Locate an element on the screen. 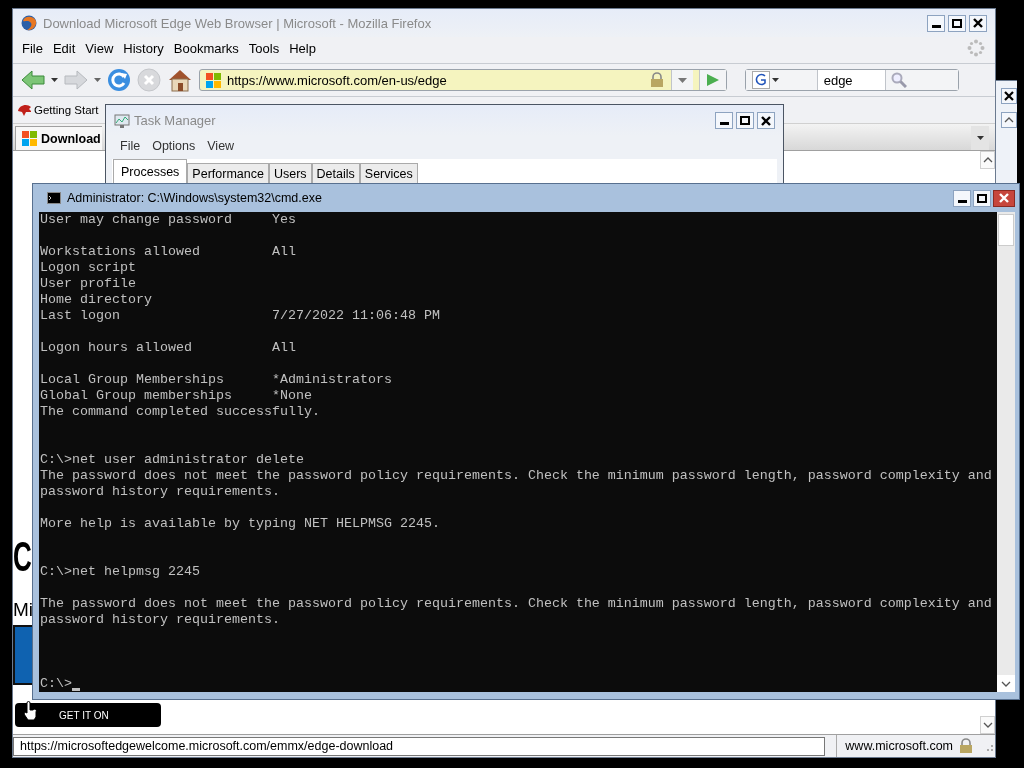 The height and width of the screenshot is (768, 1024). tab: Processes is located at coordinates (150, 171).